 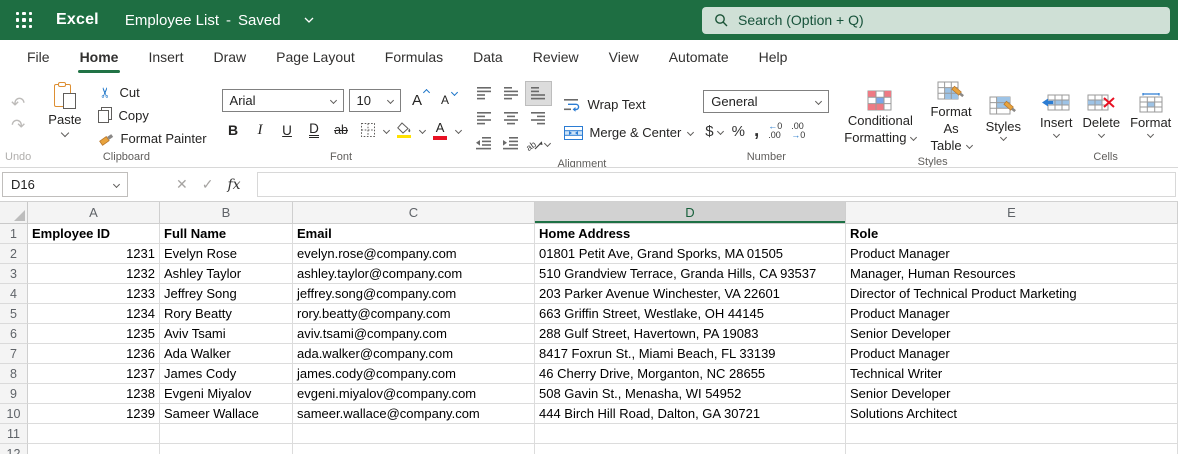 What do you see at coordinates (65, 184) in the screenshot?
I see `name-box: D16` at bounding box center [65, 184].